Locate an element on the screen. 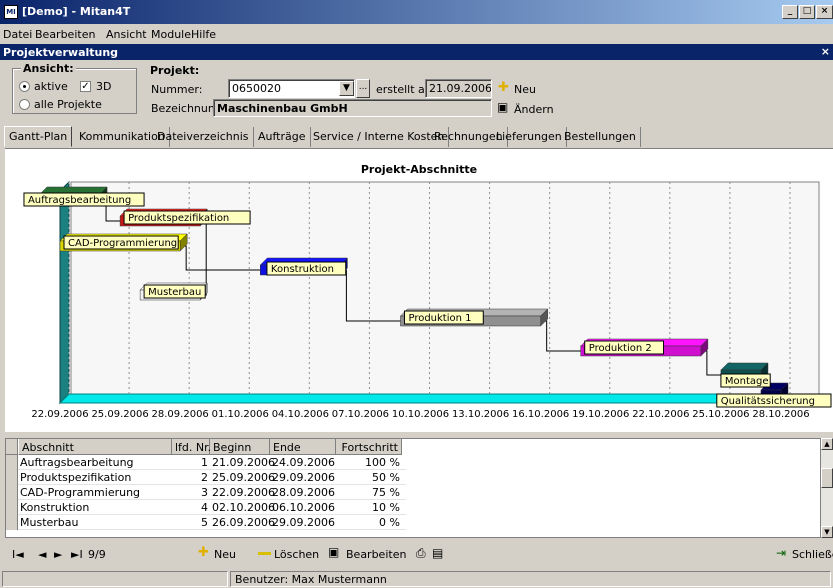 The width and height of the screenshot is (833, 588). number-label: Nummer: is located at coordinates (177, 89).